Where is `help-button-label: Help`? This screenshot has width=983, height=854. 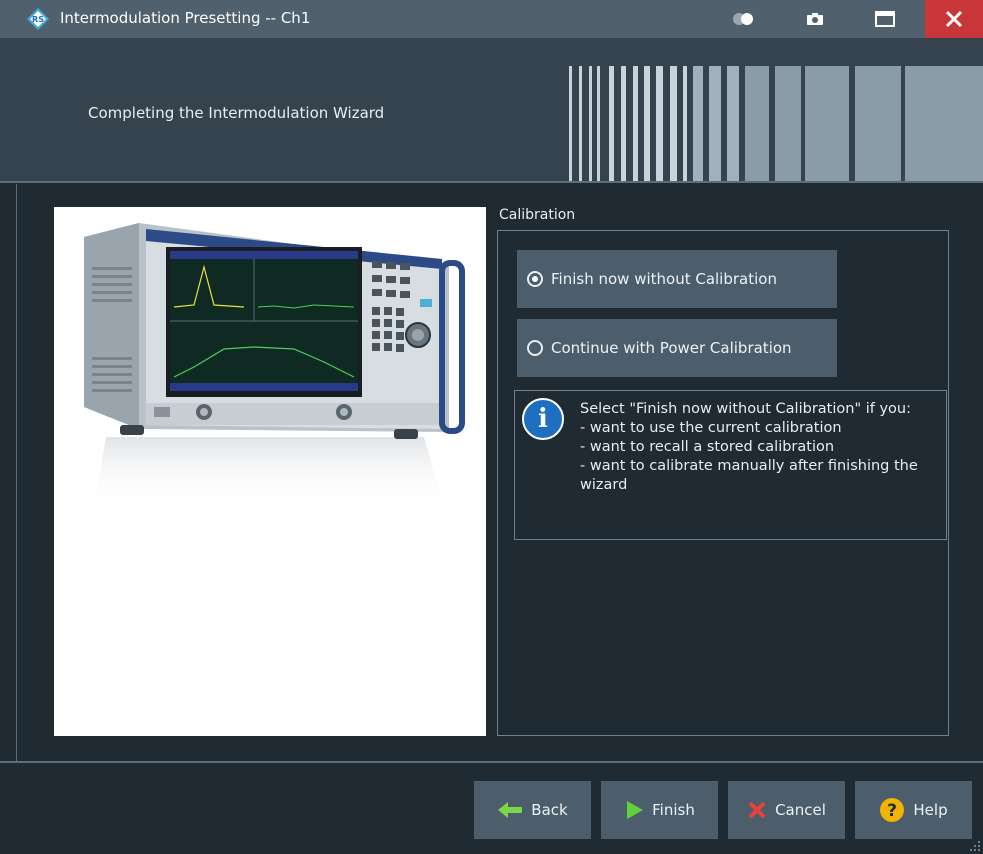
help-button-label: Help is located at coordinates (930, 810).